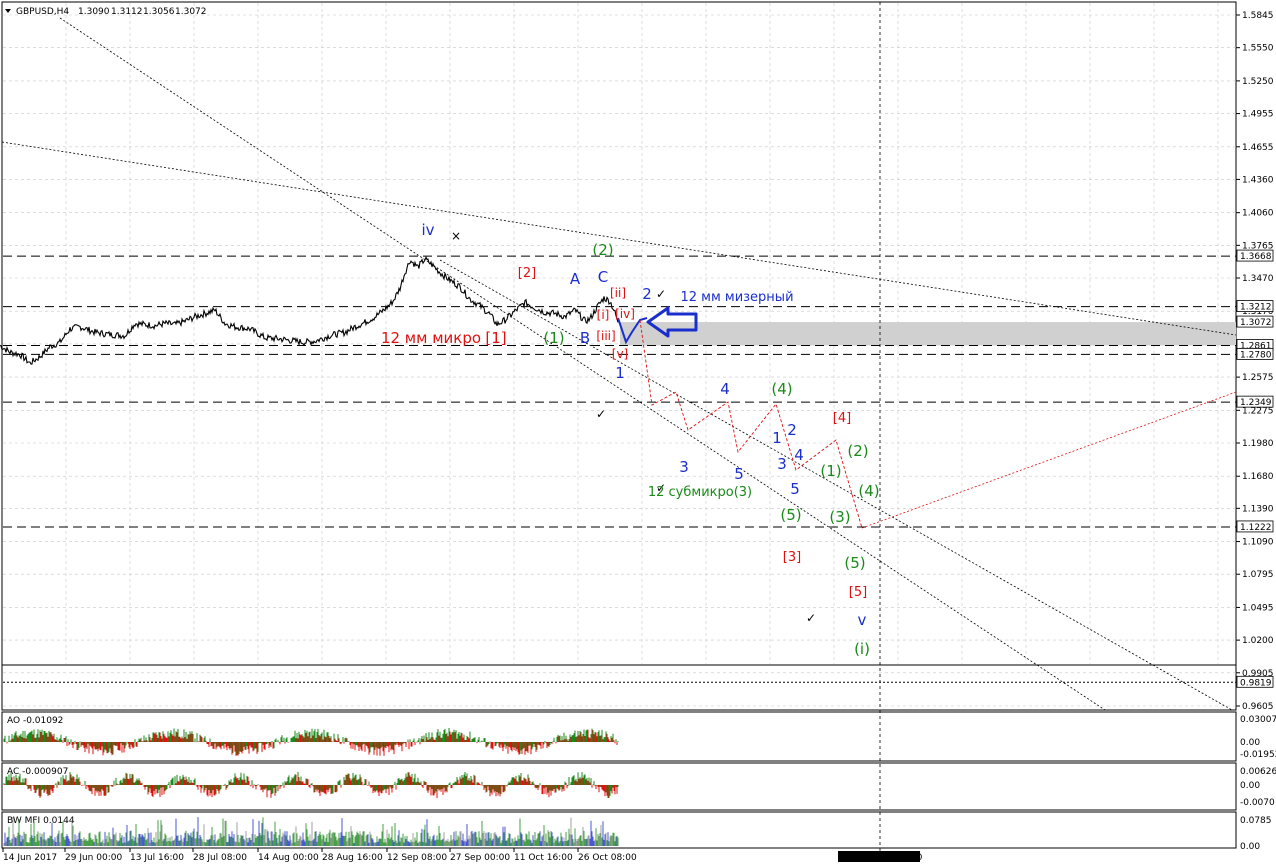  I want to click on wave-label: [iii], so click(605, 336).